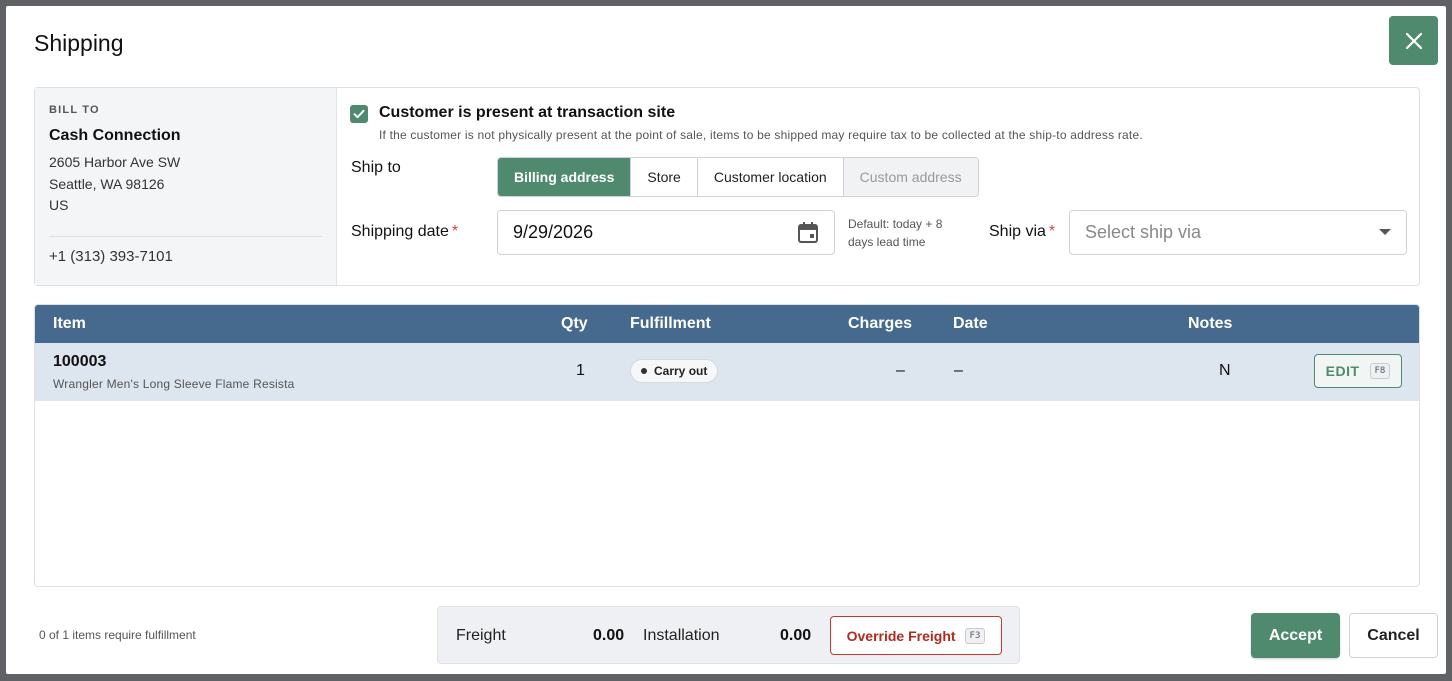 The height and width of the screenshot is (681, 1452). What do you see at coordinates (115, 135) in the screenshot?
I see `bill-to-name: Cash Connection` at bounding box center [115, 135].